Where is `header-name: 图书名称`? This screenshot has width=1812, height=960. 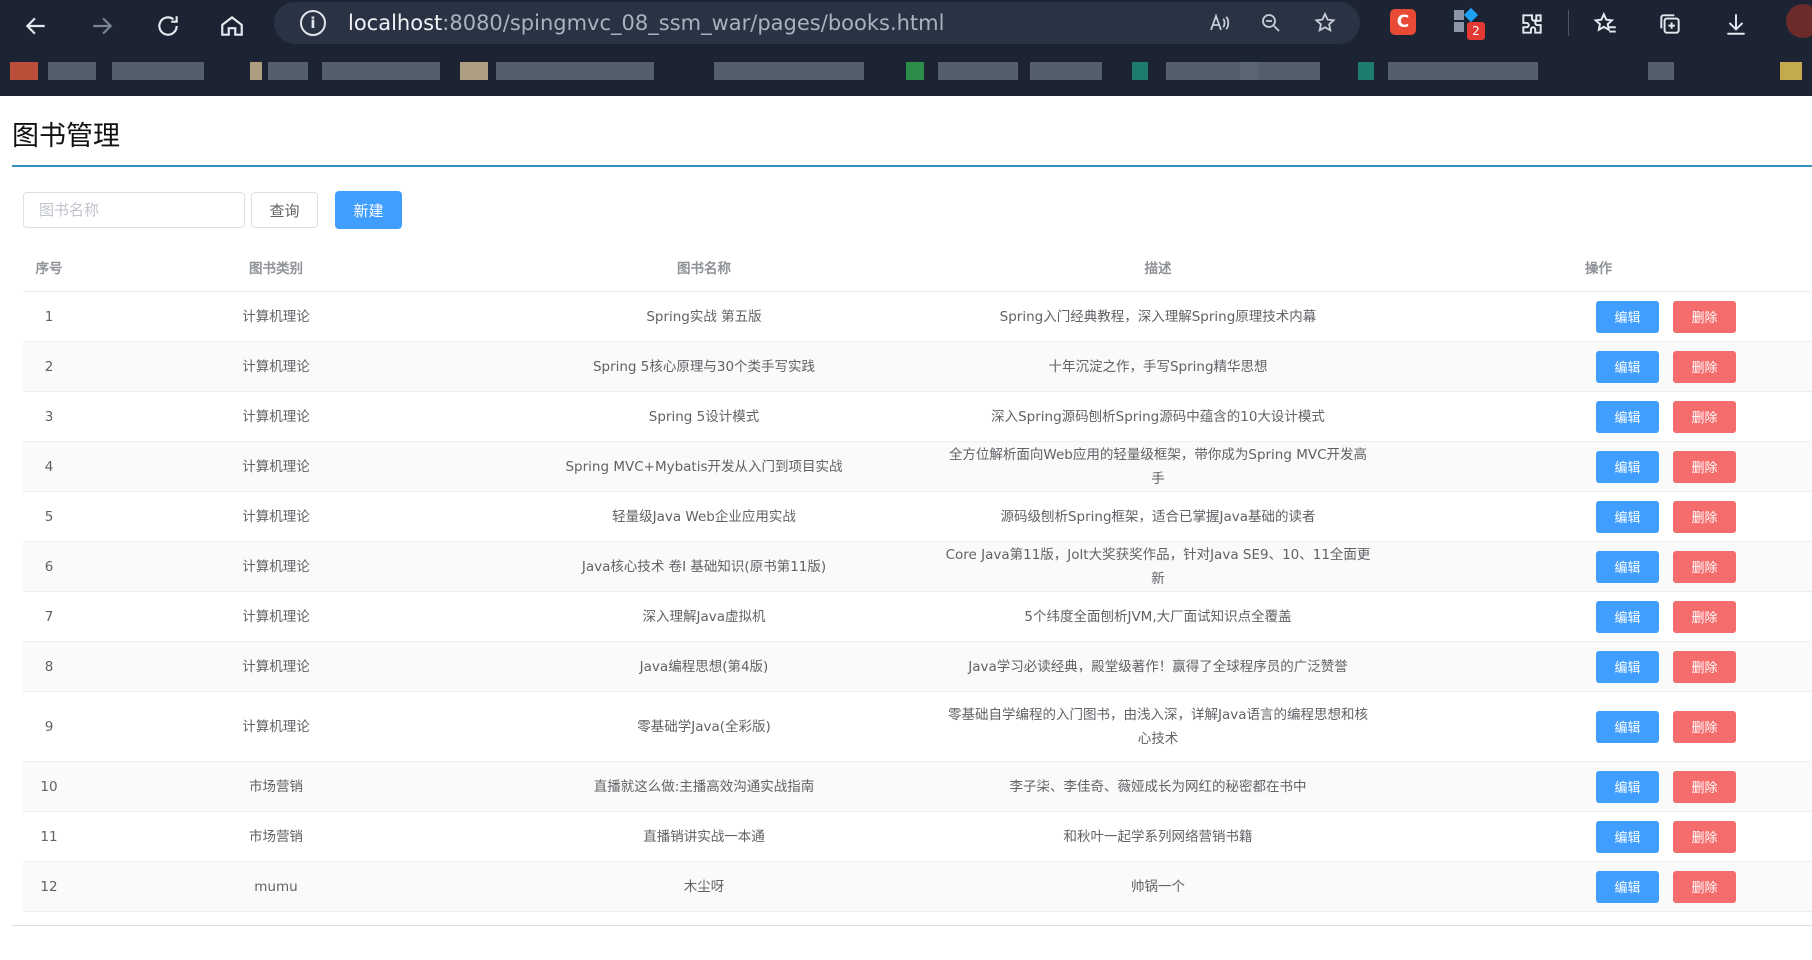 header-name: 图书名称 is located at coordinates (704, 269).